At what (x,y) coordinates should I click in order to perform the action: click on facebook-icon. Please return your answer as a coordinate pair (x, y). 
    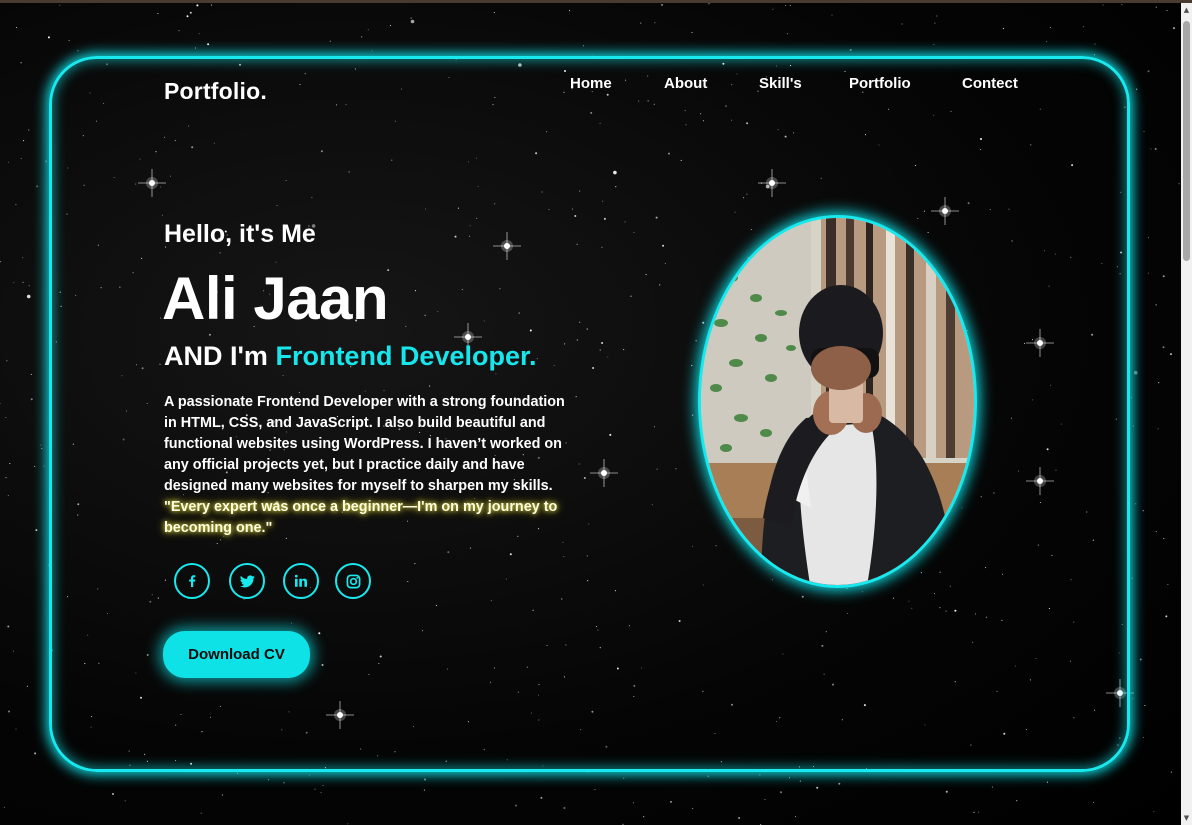
    Looking at the image, I should click on (192, 581).